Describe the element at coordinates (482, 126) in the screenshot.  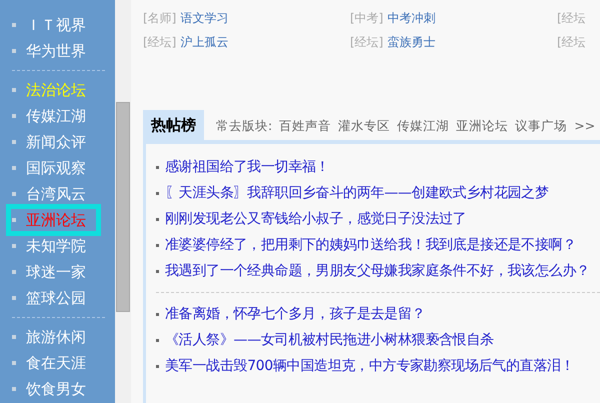
I see `board-link: 亚洲论坛` at that location.